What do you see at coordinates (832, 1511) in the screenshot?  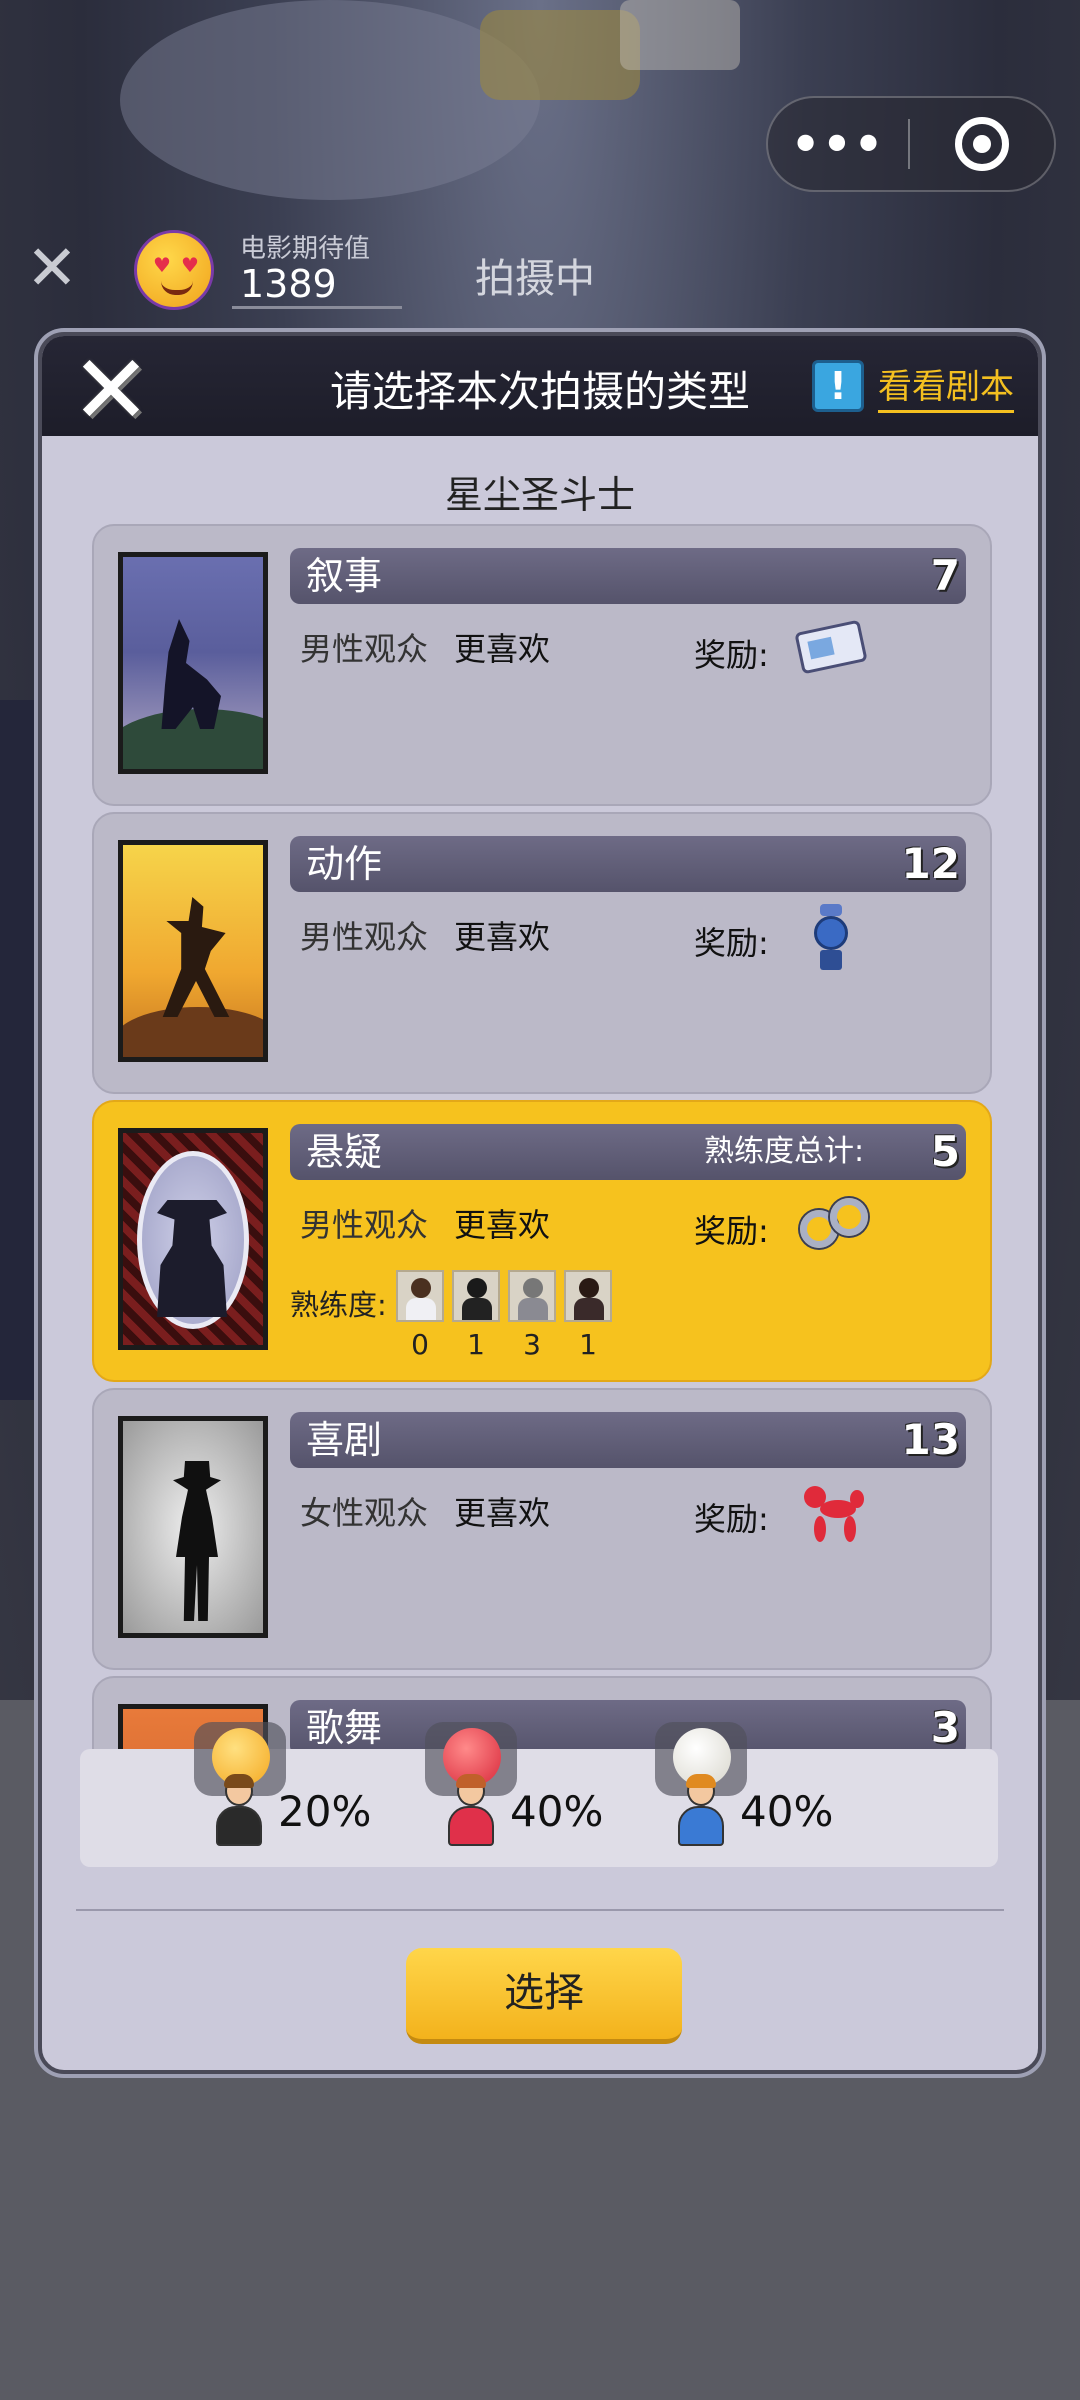 I see `balloon-dog-icon` at bounding box center [832, 1511].